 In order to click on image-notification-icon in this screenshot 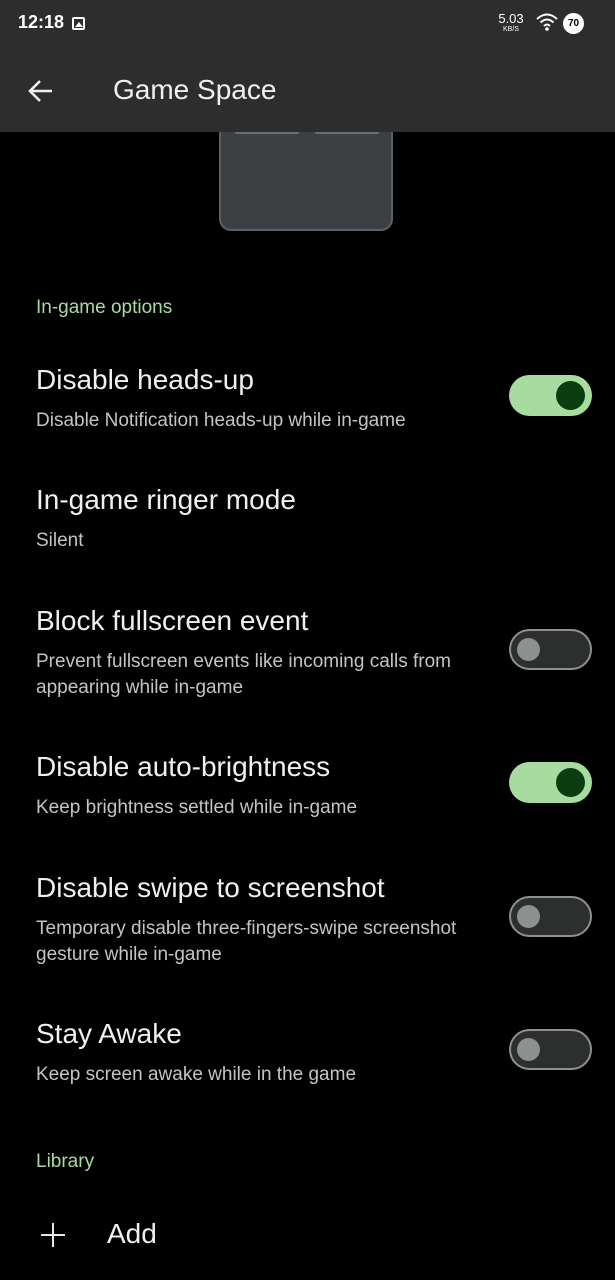, I will do `click(78, 23)`.